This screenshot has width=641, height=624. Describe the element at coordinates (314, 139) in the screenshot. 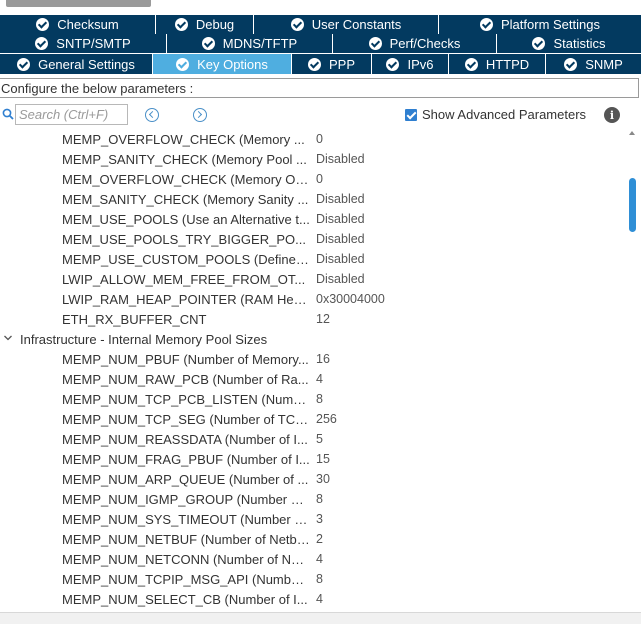

I see `parameter-row: MEMP_OVERFLOW_CHECK (Memory ... 0` at that location.